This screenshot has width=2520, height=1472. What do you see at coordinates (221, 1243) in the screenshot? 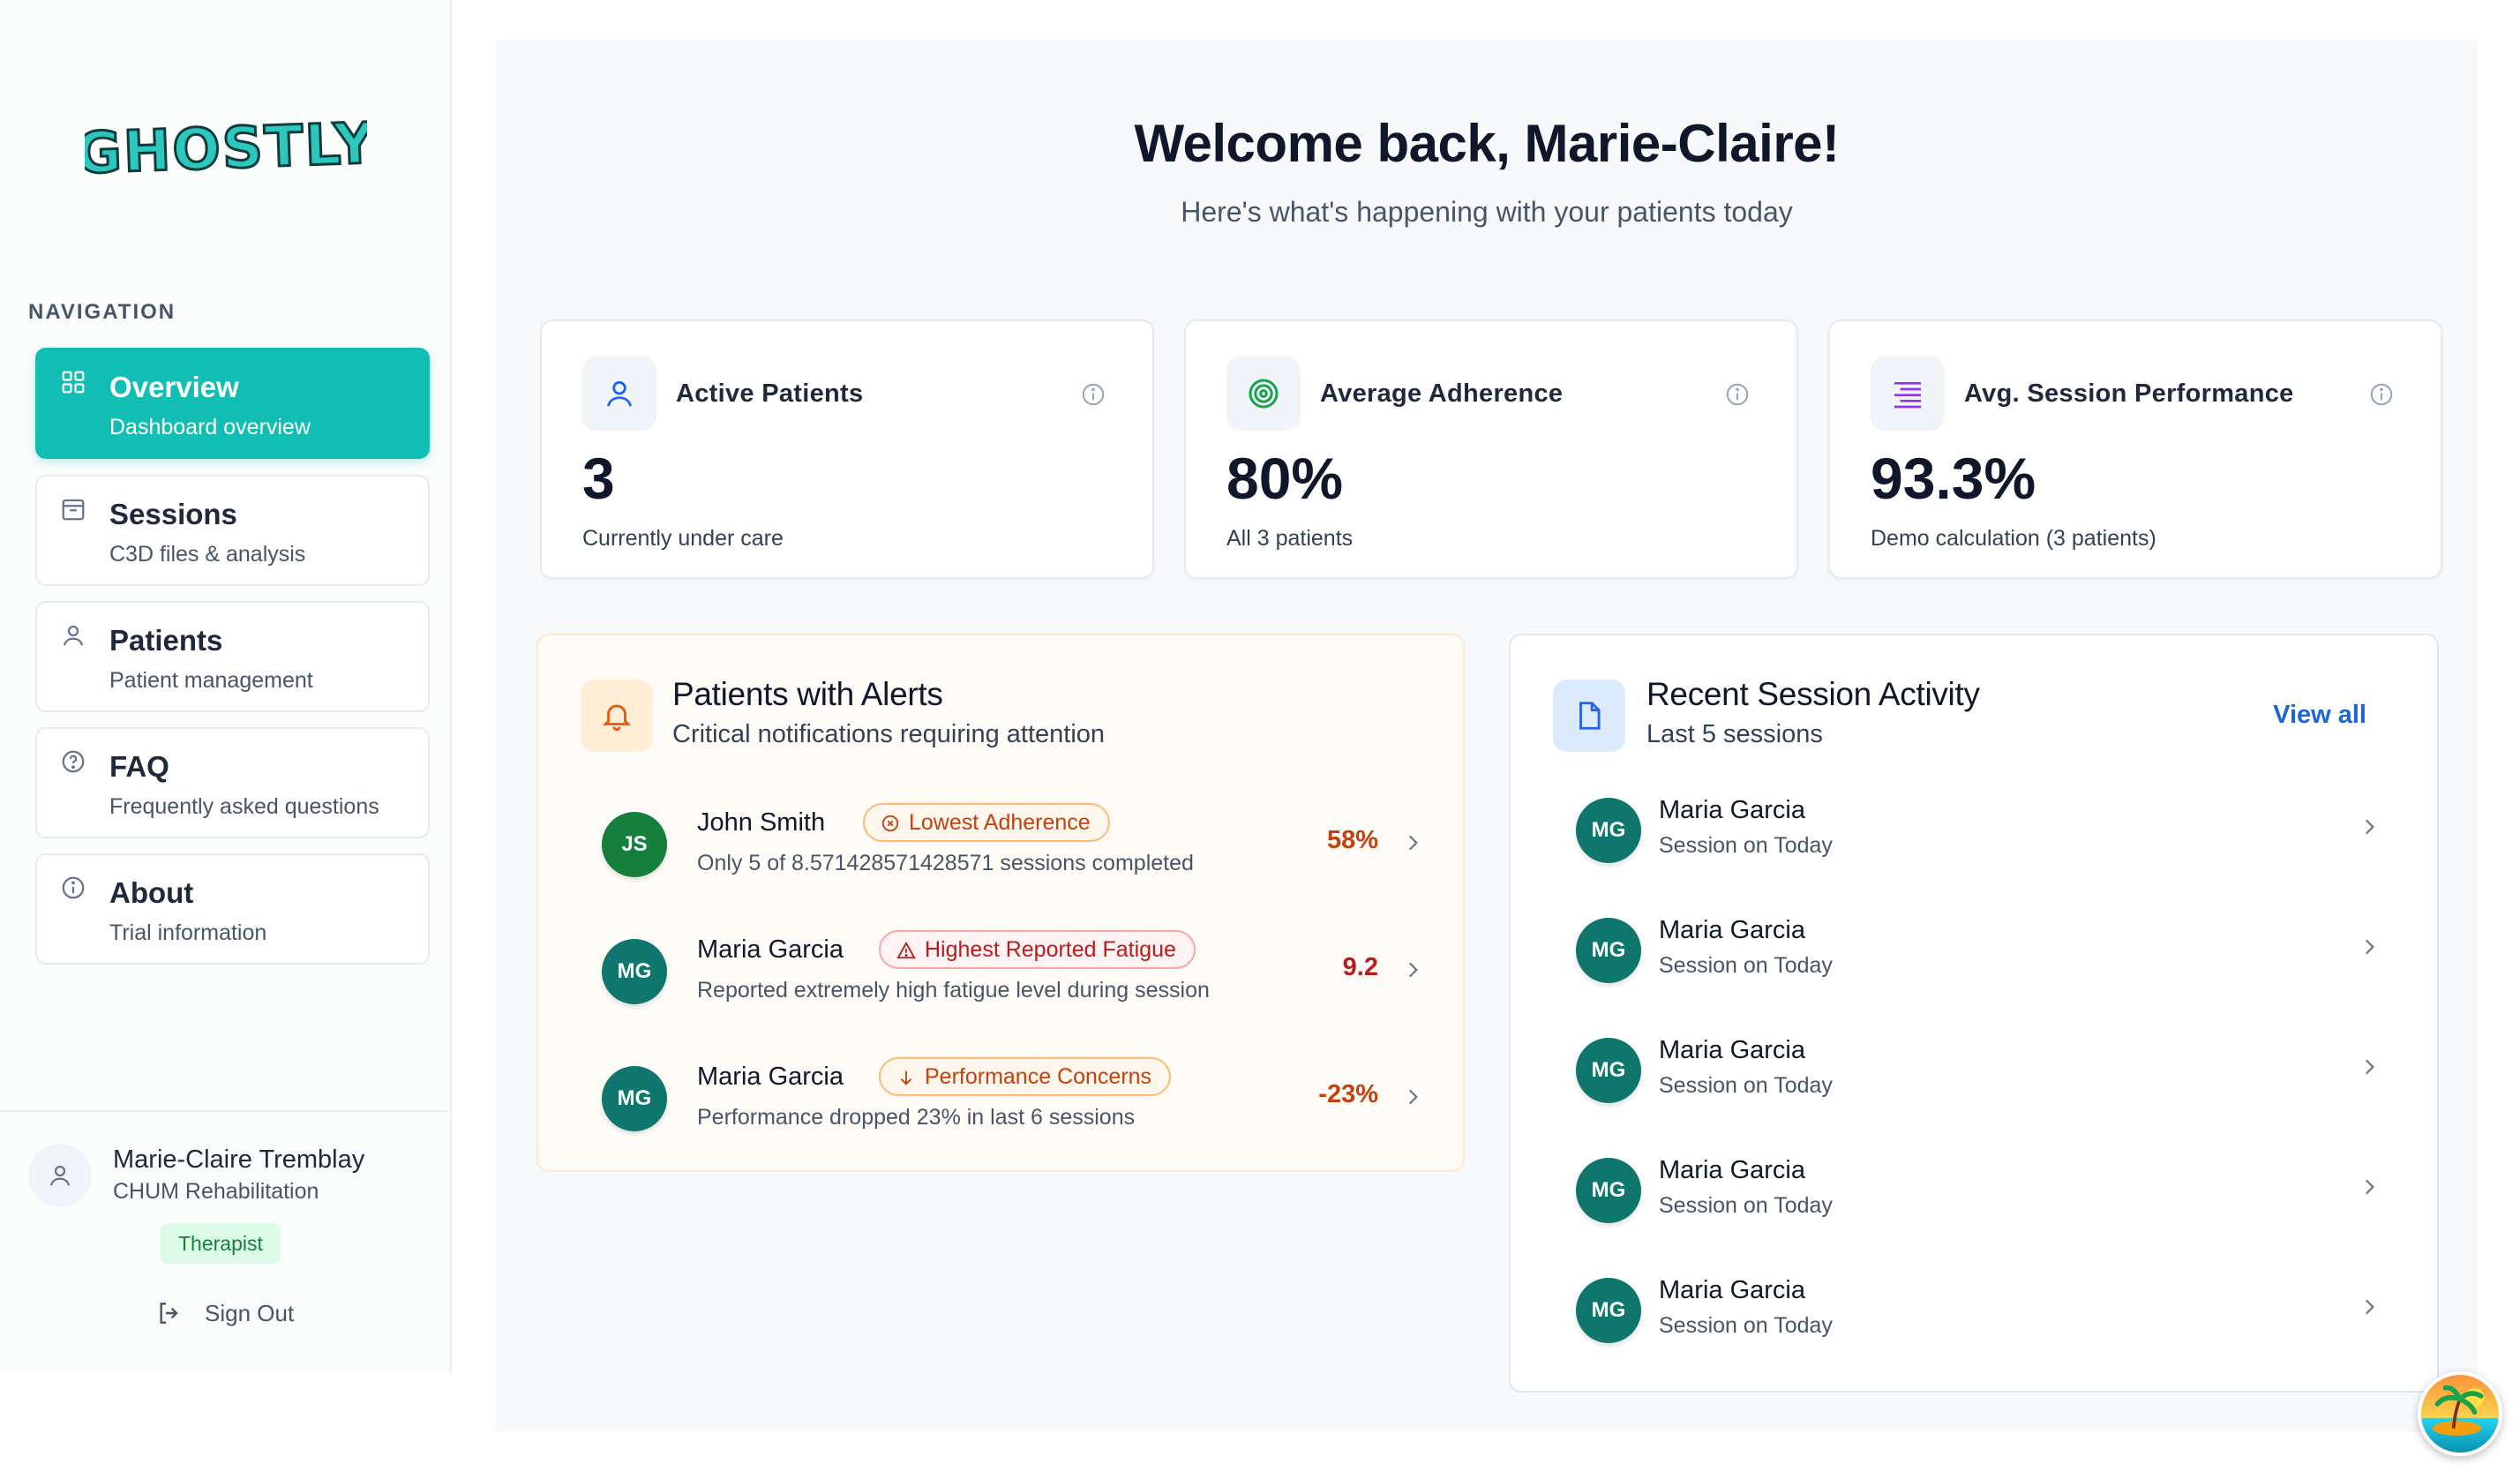
I see `role-badge: Therapist` at bounding box center [221, 1243].